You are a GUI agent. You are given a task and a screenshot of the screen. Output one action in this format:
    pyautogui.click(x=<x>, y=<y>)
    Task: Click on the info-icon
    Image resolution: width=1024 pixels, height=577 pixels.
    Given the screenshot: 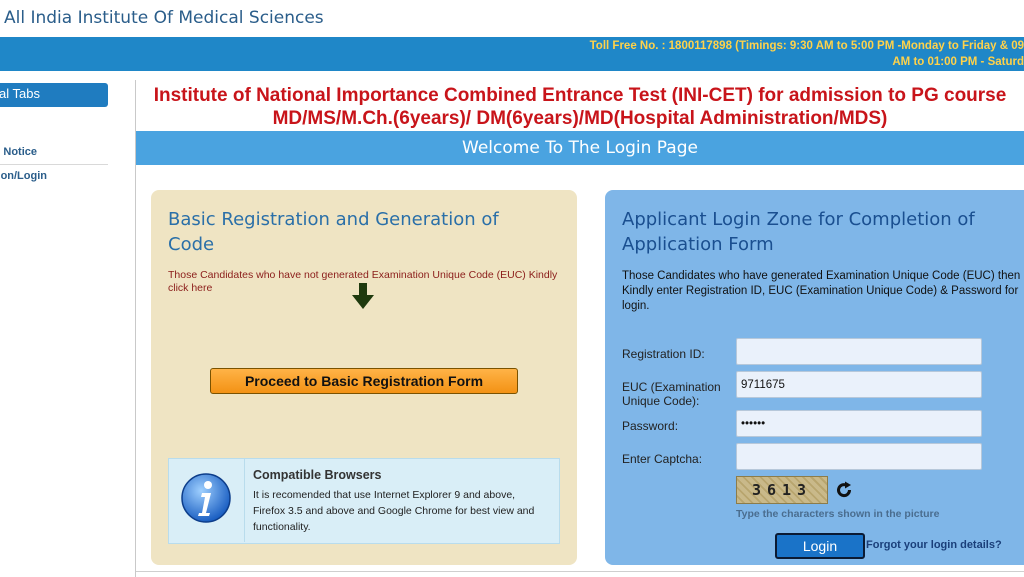 What is the action you would take?
    pyautogui.click(x=206, y=500)
    